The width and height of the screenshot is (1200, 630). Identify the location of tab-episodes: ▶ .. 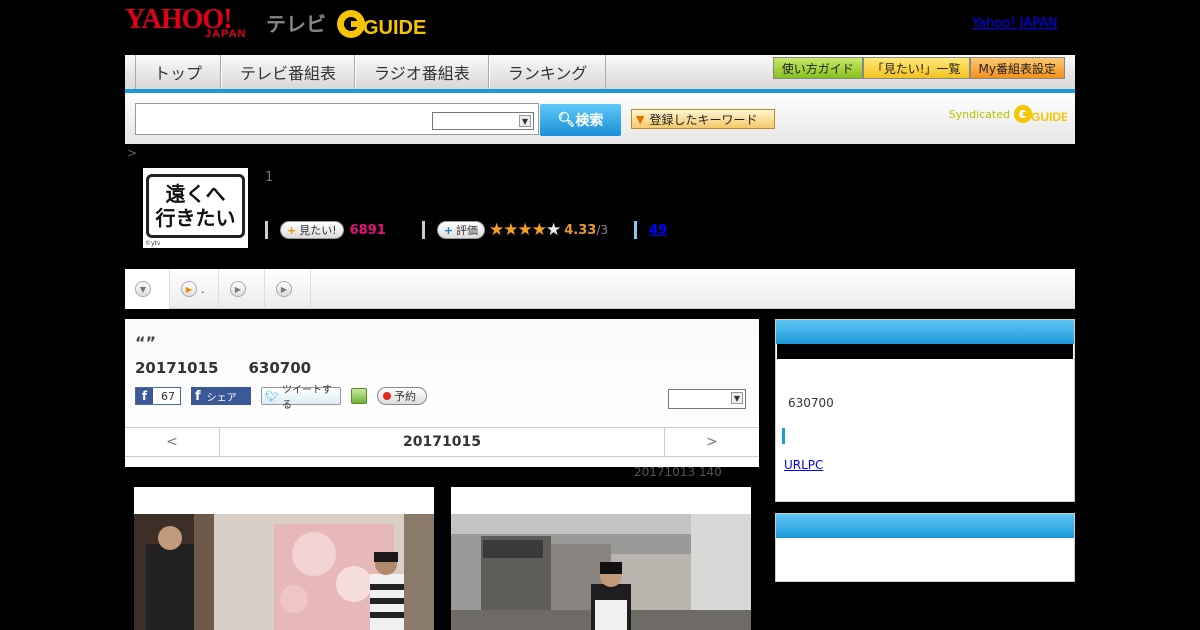
(195, 289).